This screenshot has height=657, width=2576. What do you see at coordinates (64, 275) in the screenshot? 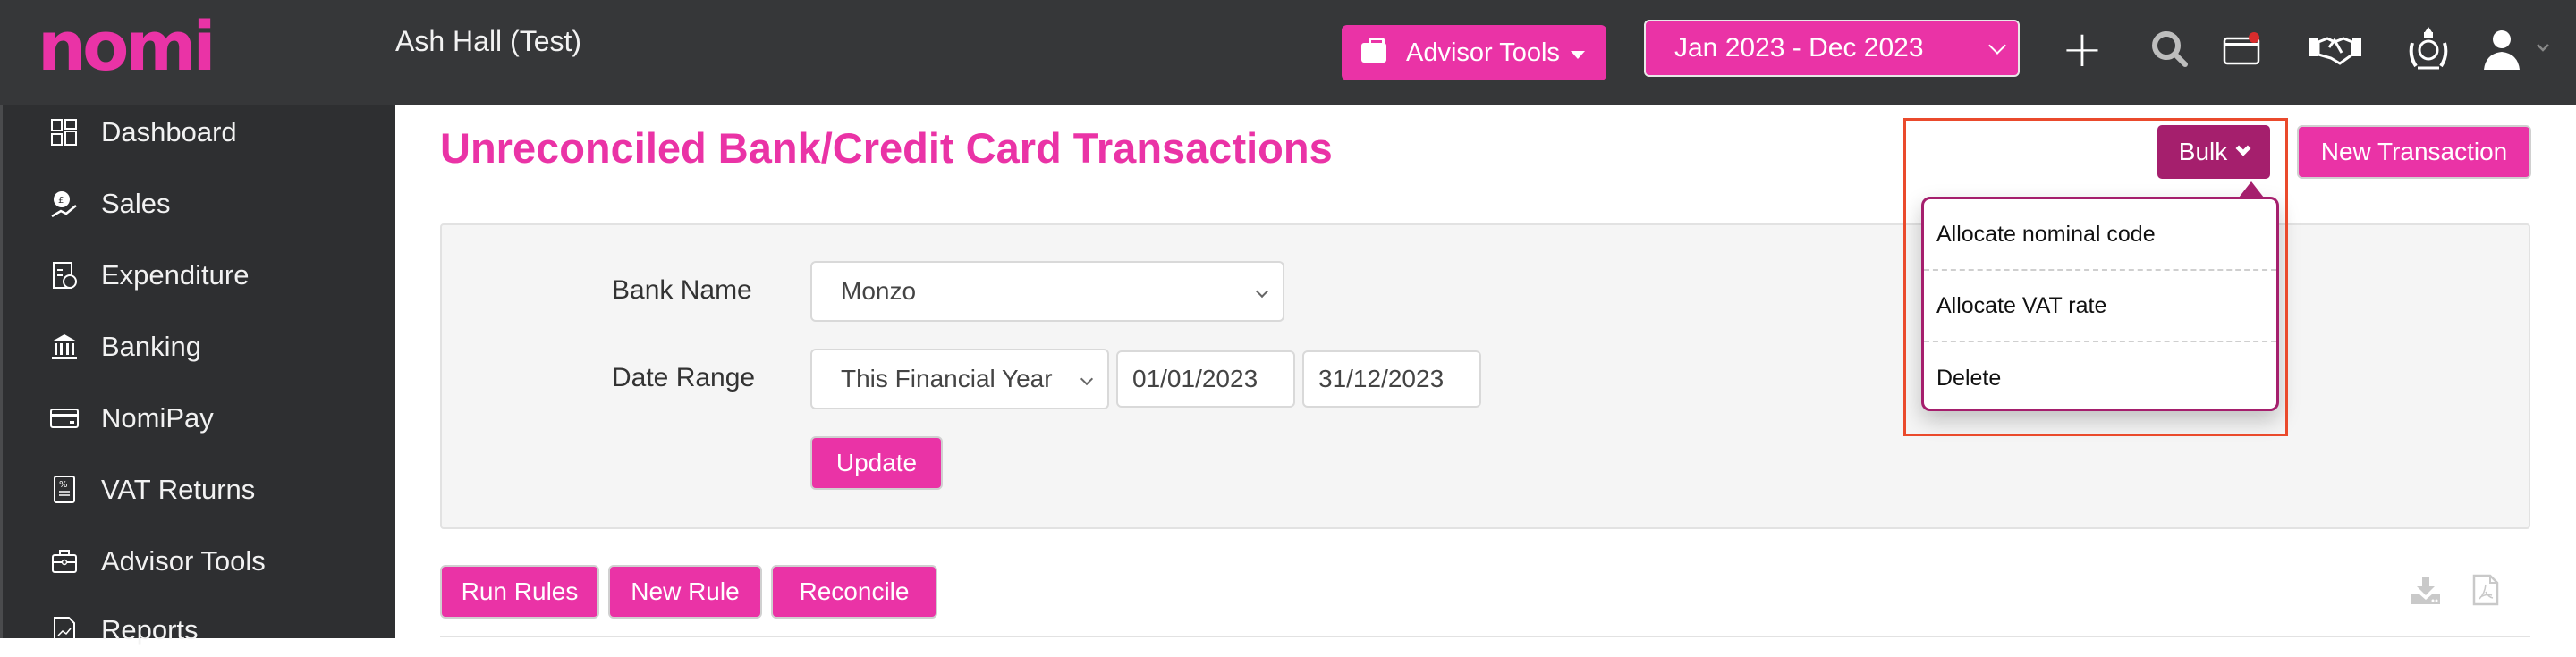
I see `expenditure-icon` at bounding box center [64, 275].